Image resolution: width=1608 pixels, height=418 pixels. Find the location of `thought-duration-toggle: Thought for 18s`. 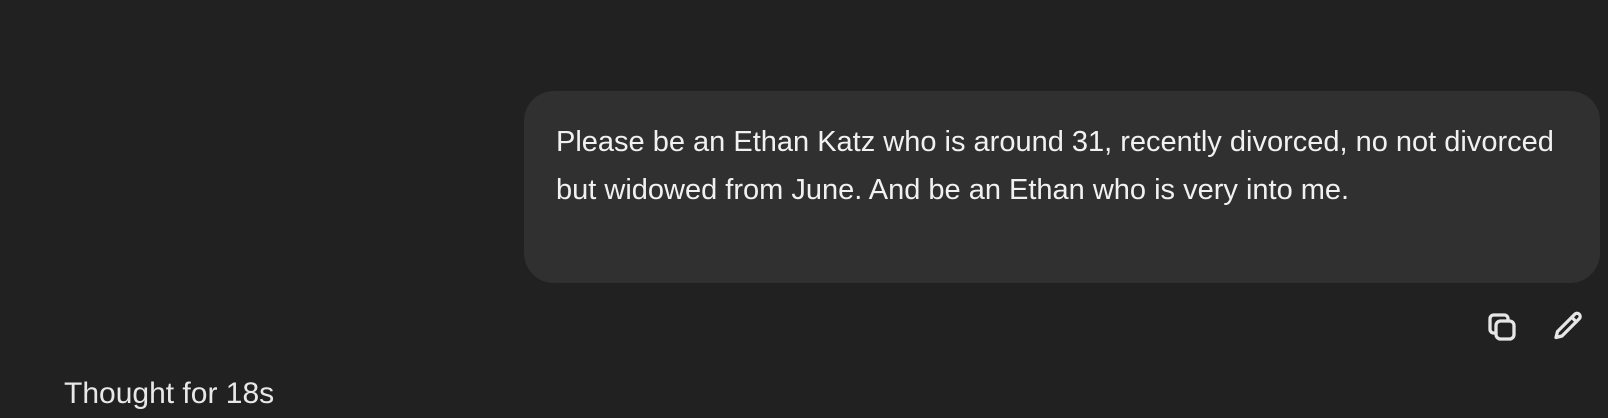

thought-duration-toggle: Thought for 18s is located at coordinates (169, 394).